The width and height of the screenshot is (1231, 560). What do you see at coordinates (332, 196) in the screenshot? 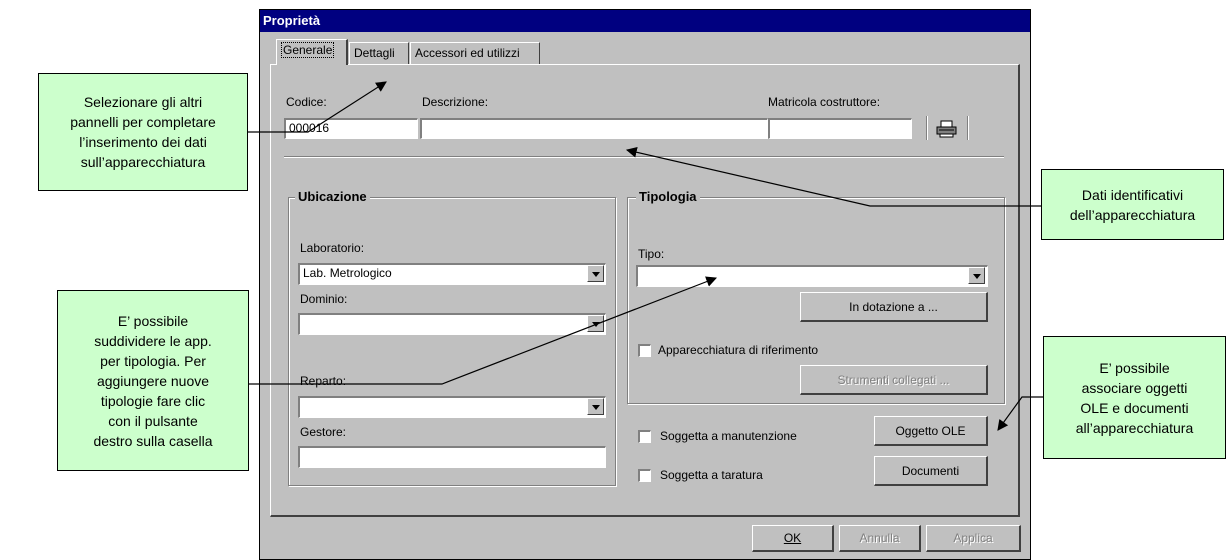
I see `ubicazione-legend: Ubicazione` at bounding box center [332, 196].